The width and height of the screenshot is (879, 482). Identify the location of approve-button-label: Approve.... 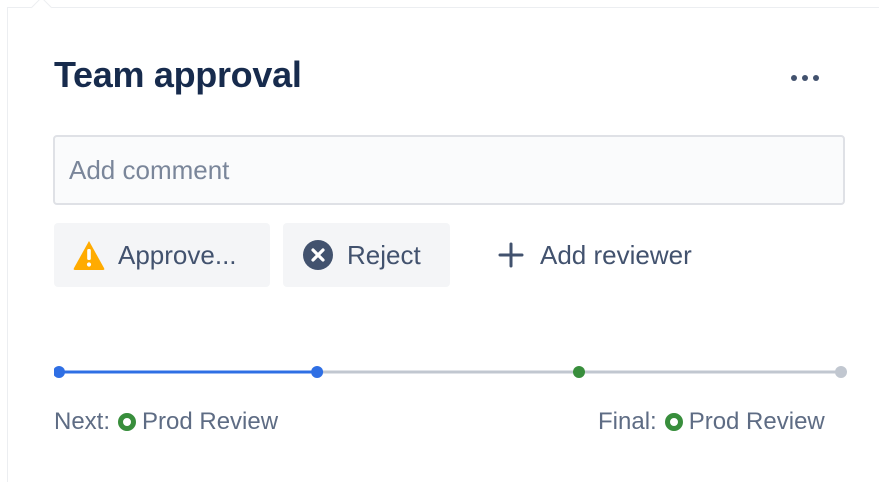
(177, 254).